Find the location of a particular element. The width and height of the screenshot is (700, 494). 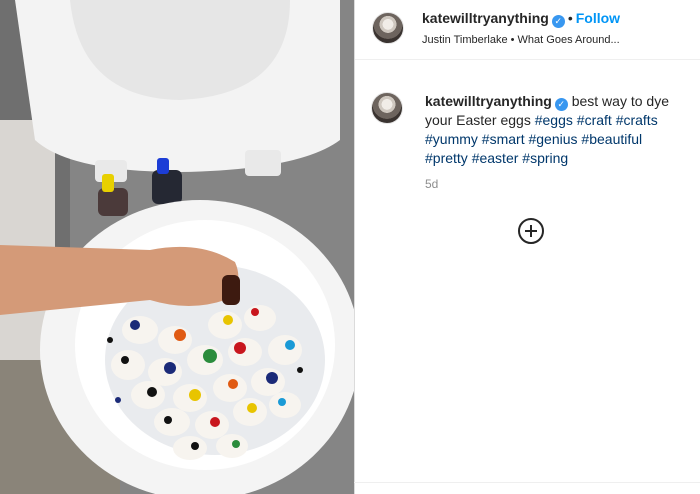

hashtag-link: #craft is located at coordinates (594, 120).